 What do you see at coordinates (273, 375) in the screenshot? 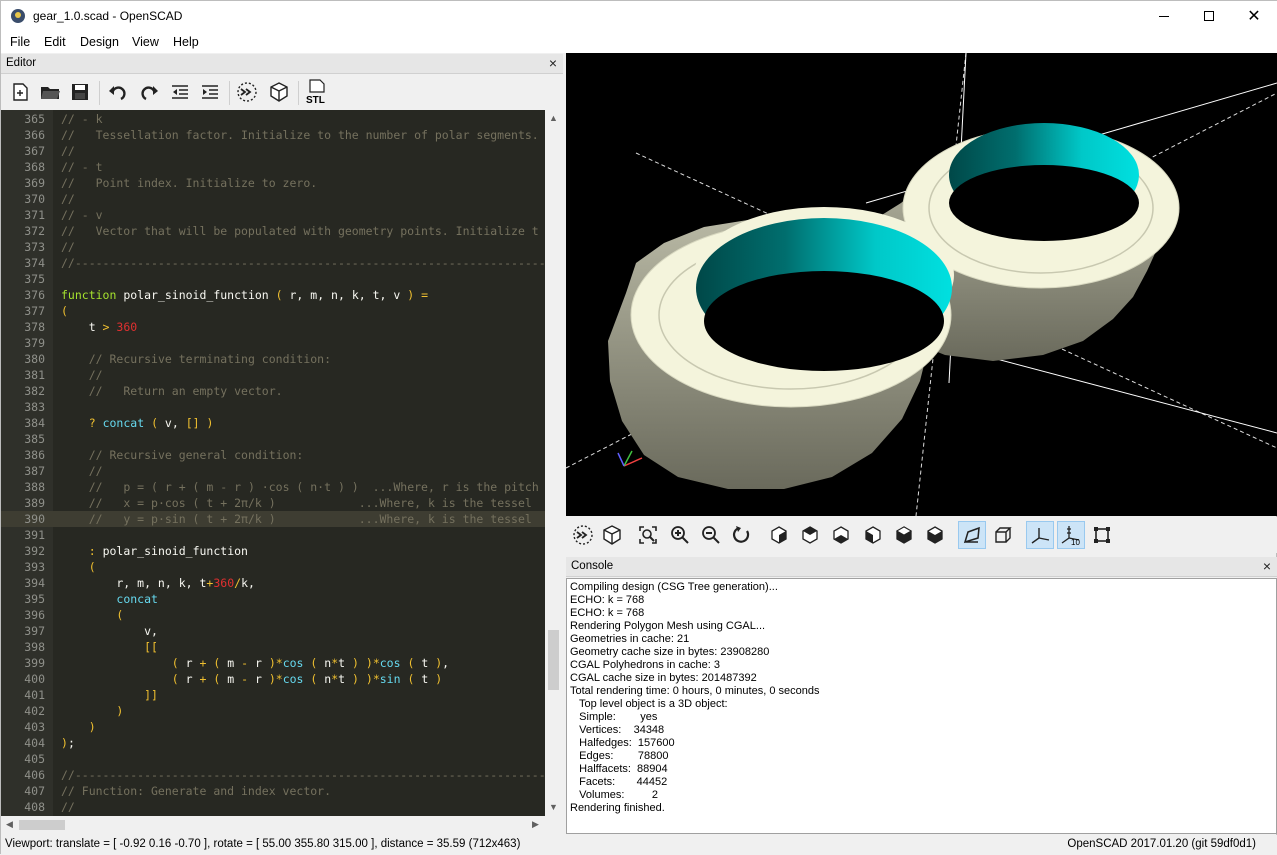
I see `code-line: 381 //` at bounding box center [273, 375].